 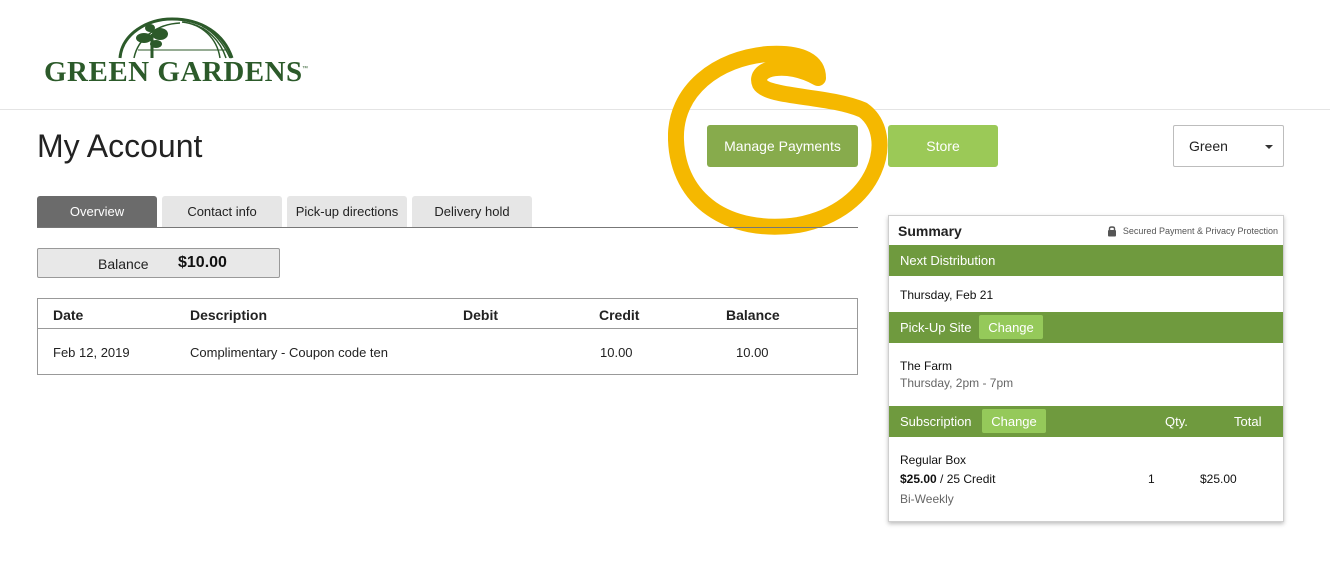 I want to click on qty-header: Qty., so click(x=1176, y=421).